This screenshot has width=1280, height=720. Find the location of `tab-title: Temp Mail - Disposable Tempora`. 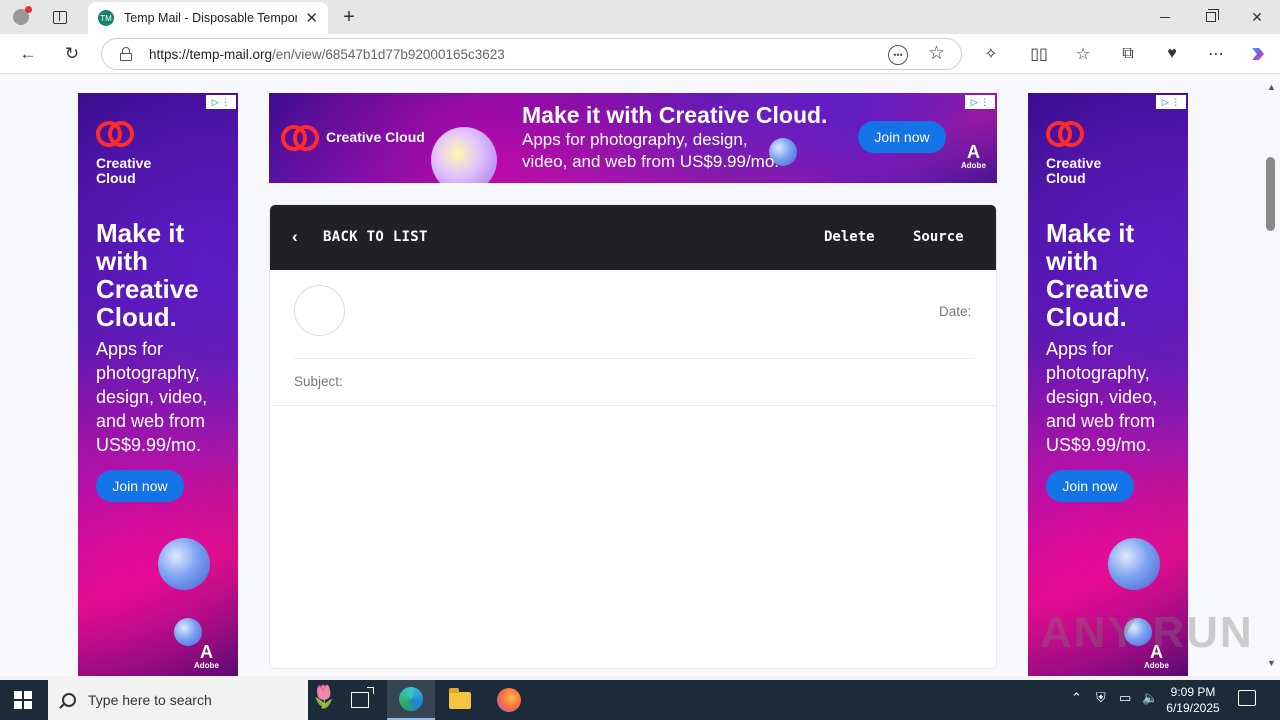

tab-title: Temp Mail - Disposable Tempora is located at coordinates (211, 18).